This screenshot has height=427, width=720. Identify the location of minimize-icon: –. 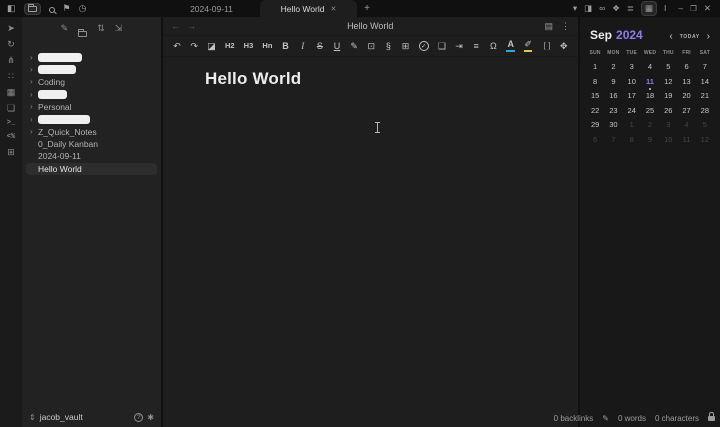
(680, 8).